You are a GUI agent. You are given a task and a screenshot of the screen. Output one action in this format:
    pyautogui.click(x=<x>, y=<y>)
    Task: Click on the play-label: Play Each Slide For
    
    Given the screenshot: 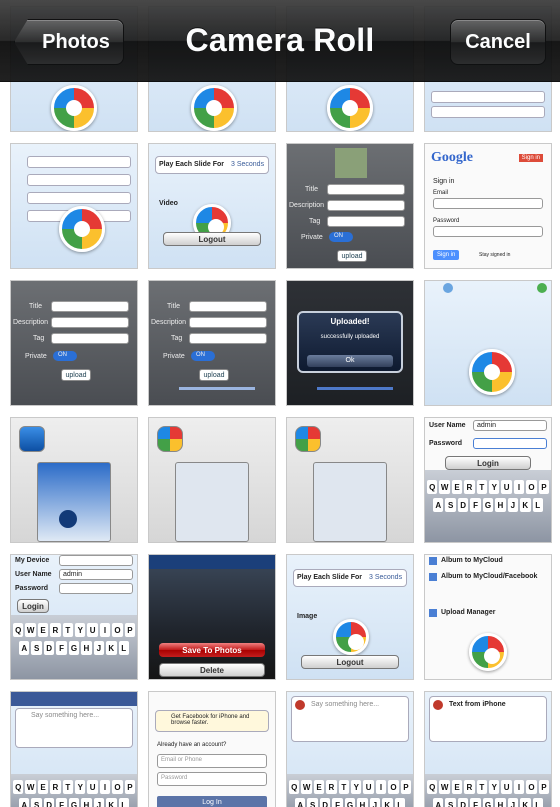 What is the action you would take?
    pyautogui.click(x=191, y=164)
    